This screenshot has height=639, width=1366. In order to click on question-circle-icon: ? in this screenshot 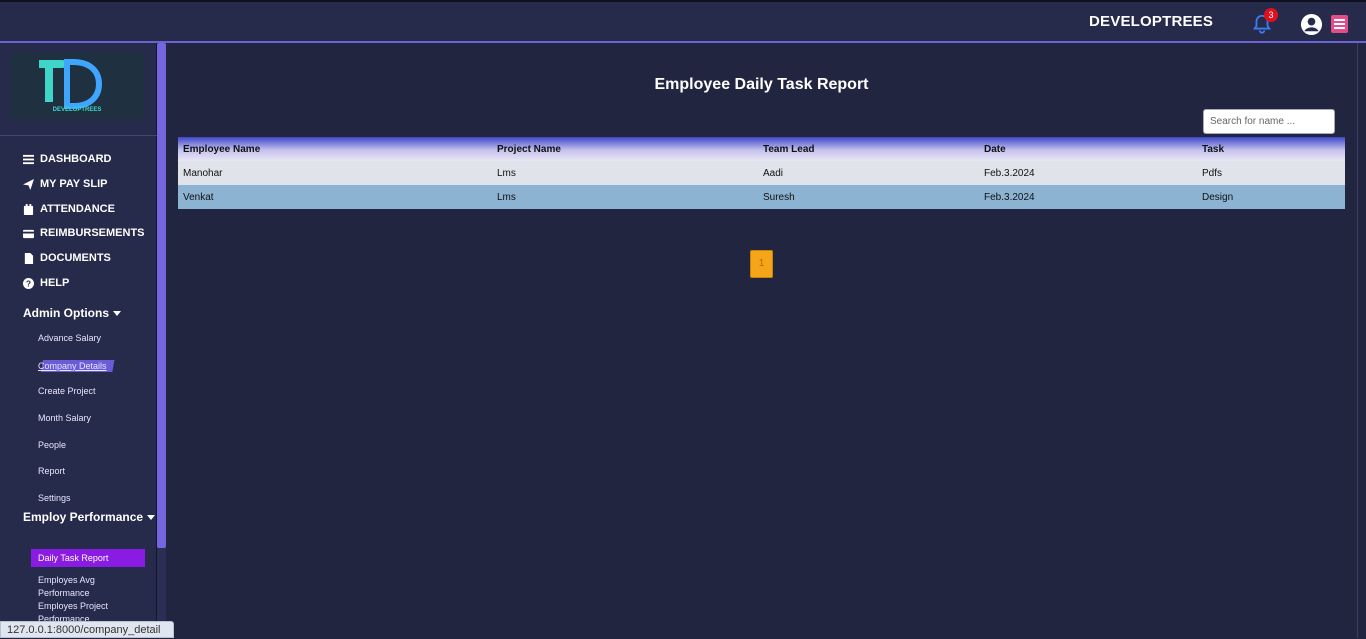, I will do `click(28, 283)`.